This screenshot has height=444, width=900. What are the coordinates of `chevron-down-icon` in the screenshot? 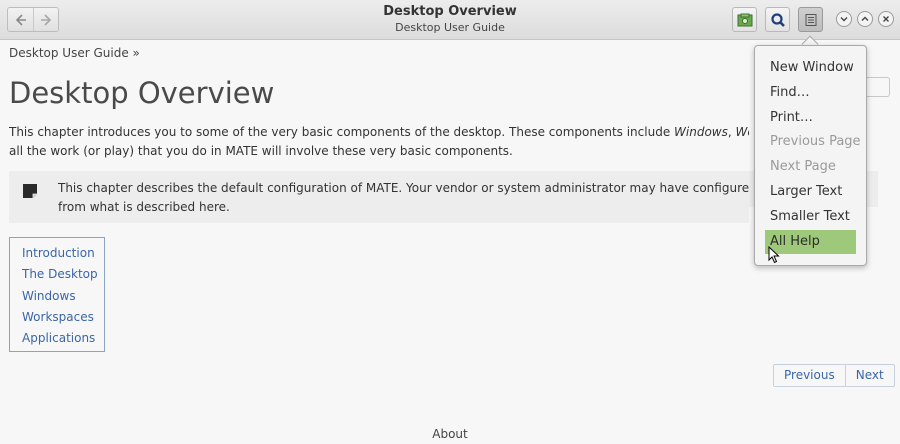 It's located at (844, 19).